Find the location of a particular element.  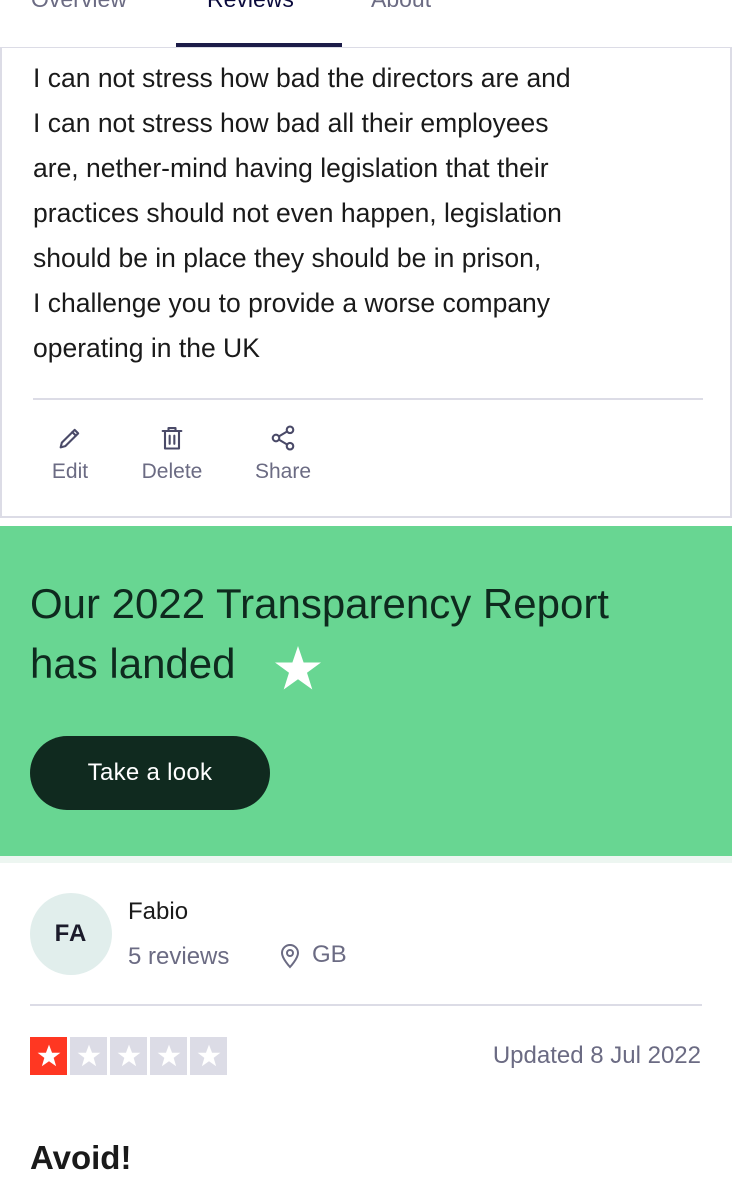

tab-about: About is located at coordinates (401, 6).